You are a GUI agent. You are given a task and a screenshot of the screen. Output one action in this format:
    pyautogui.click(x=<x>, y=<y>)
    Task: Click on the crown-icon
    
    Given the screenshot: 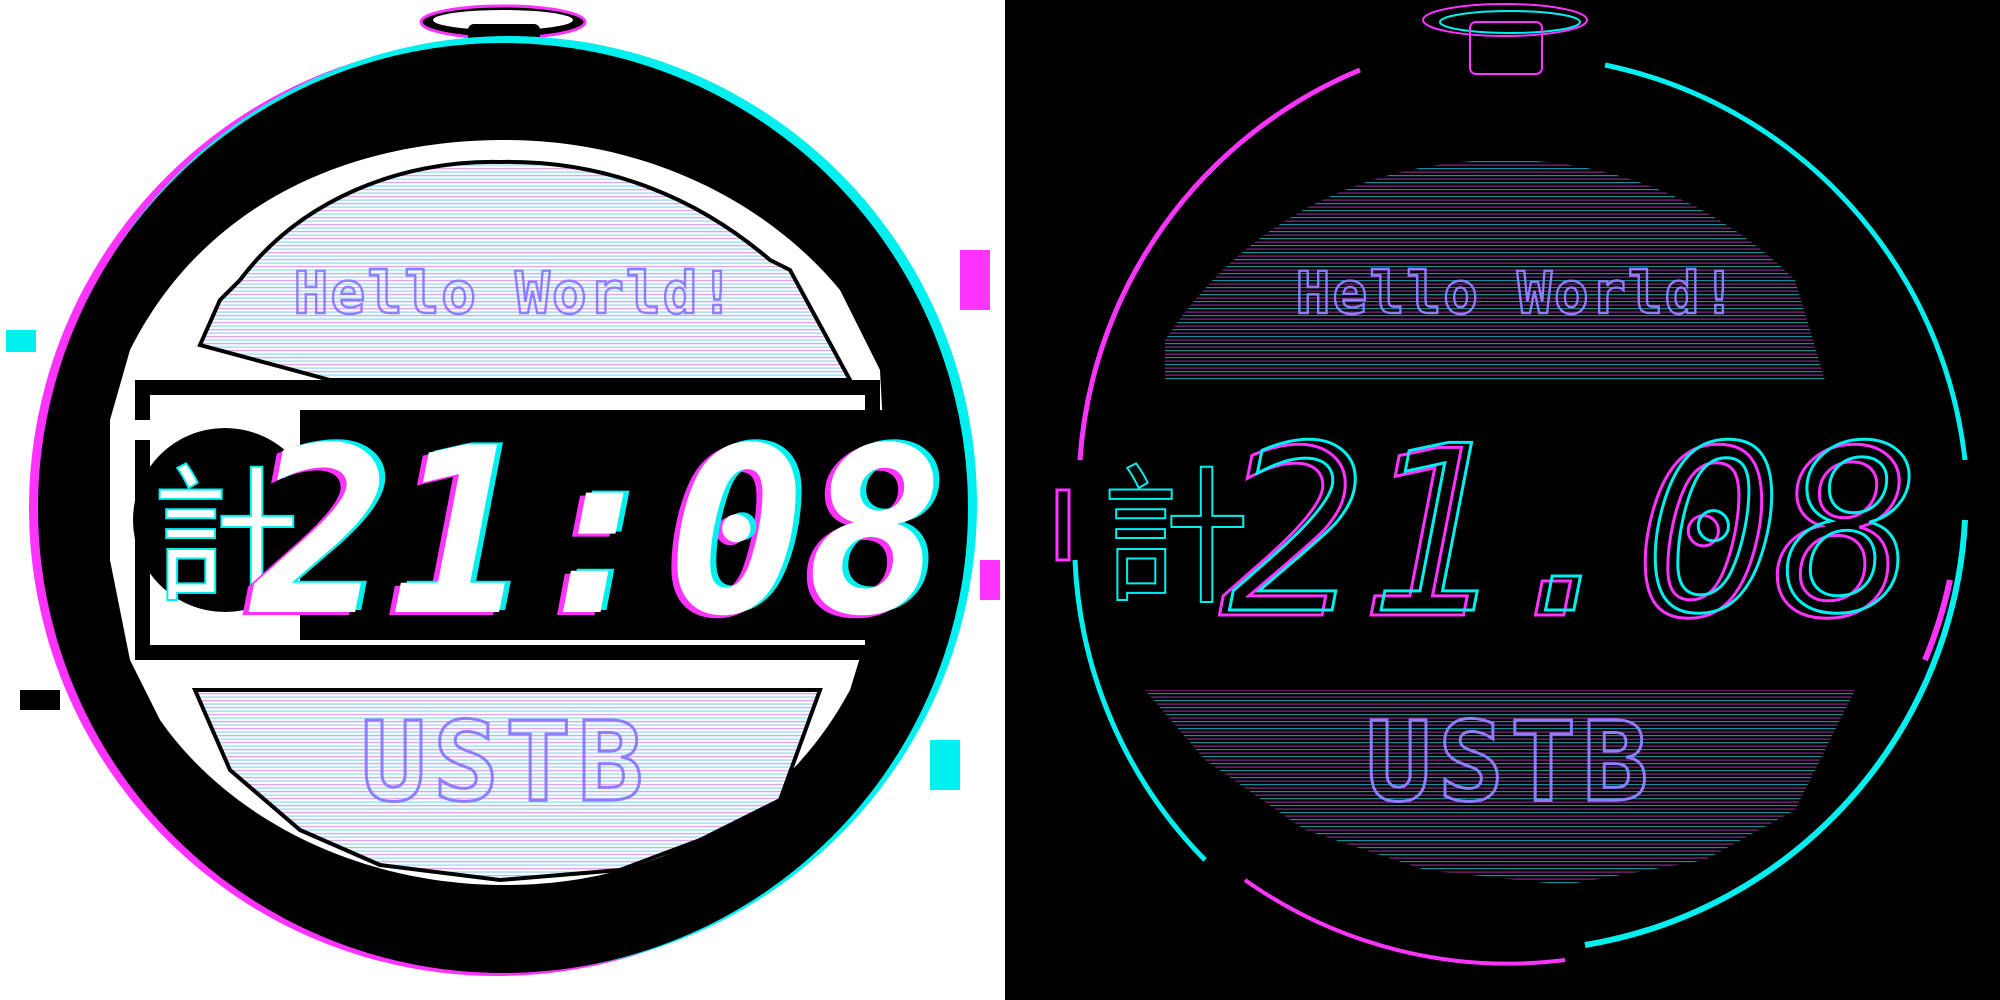 What is the action you would take?
    pyautogui.click(x=1505, y=39)
    